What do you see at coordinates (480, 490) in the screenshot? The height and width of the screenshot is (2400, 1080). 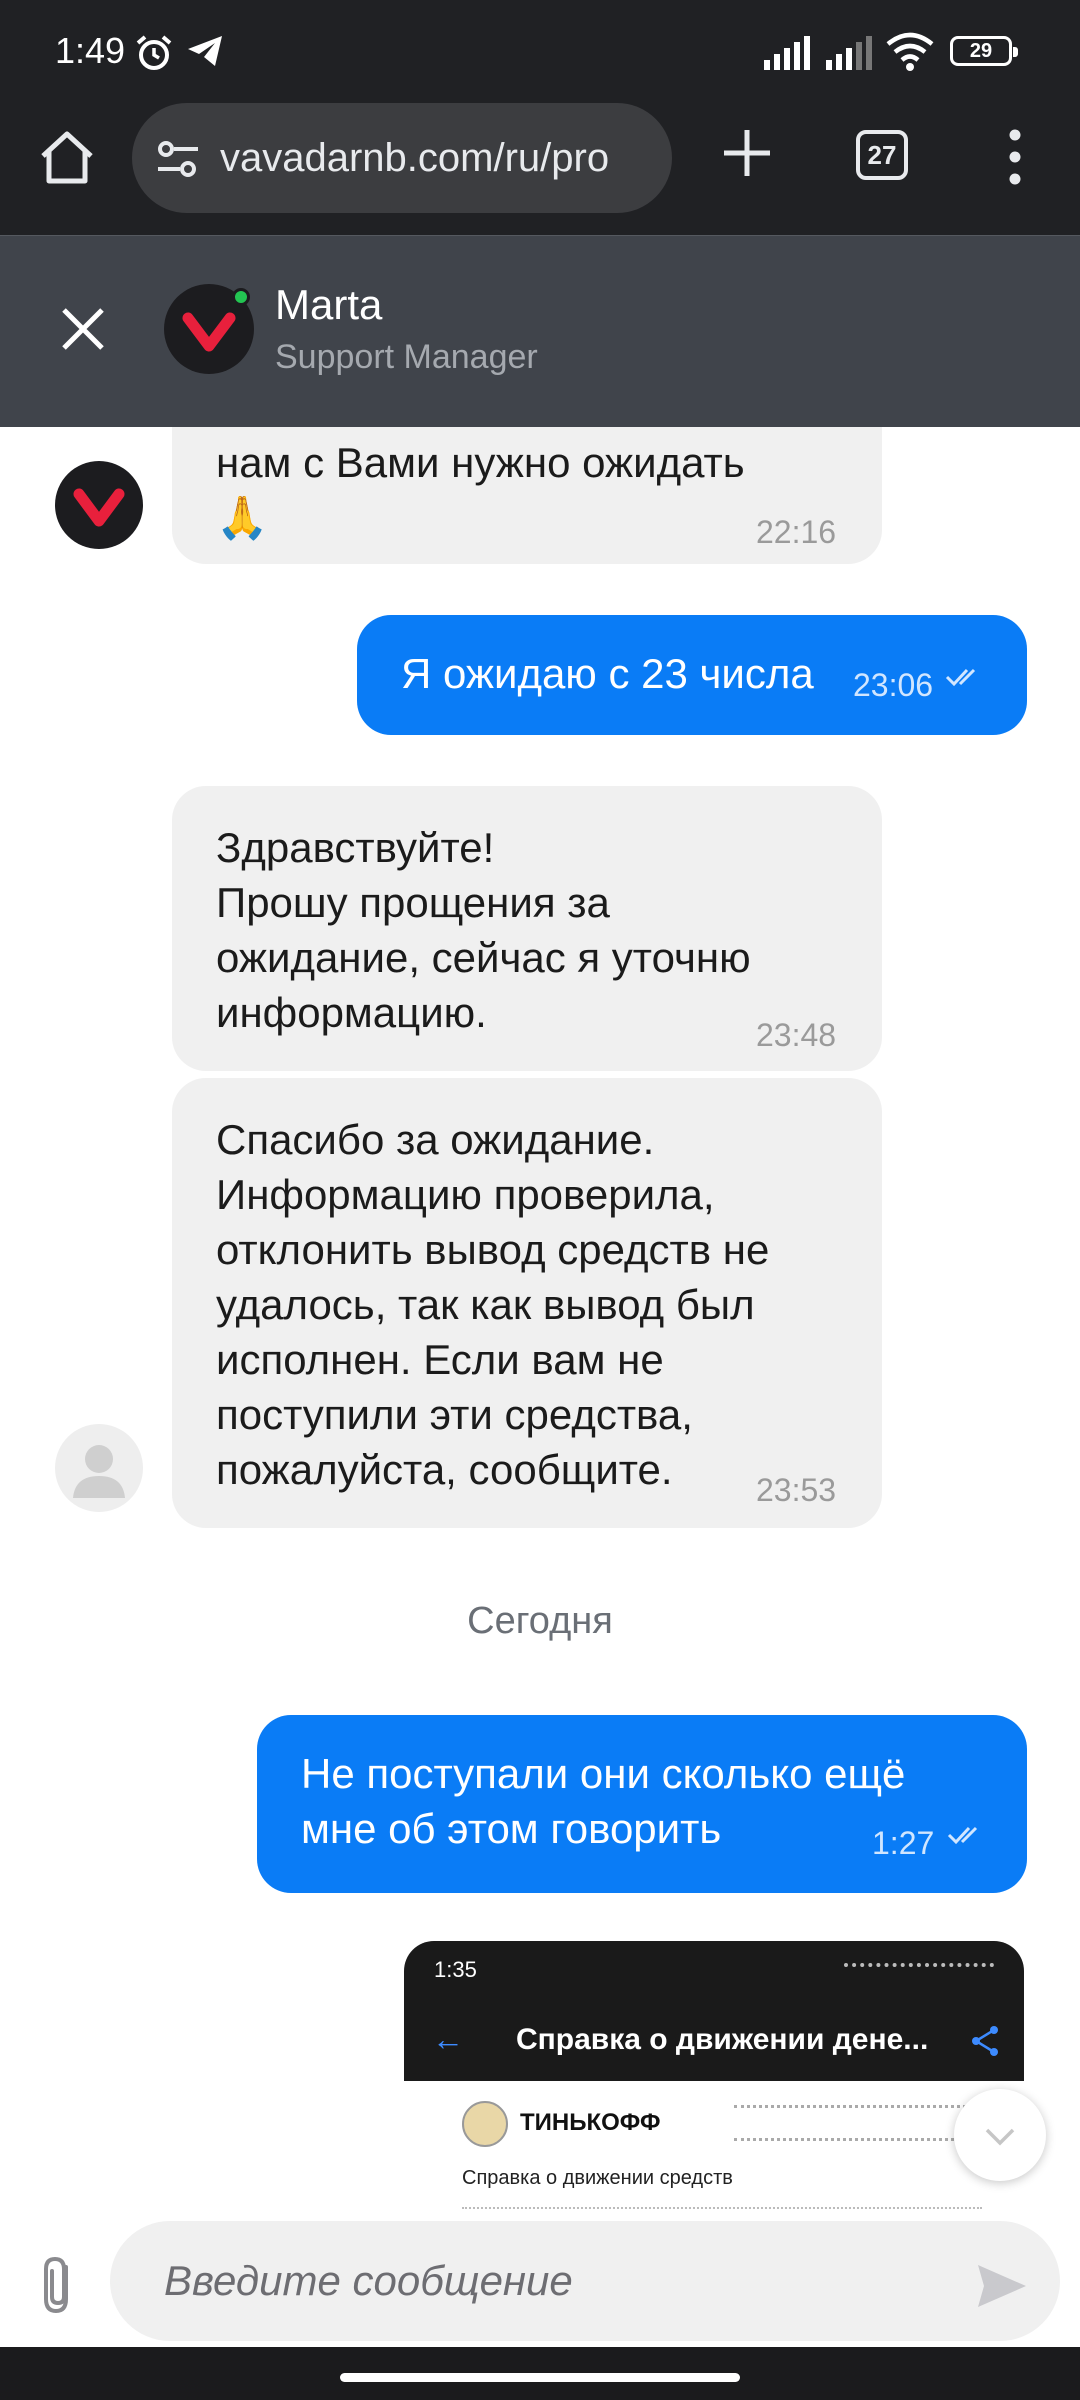 I see `message-text: нам с Вами нужно ожидать 🙏` at bounding box center [480, 490].